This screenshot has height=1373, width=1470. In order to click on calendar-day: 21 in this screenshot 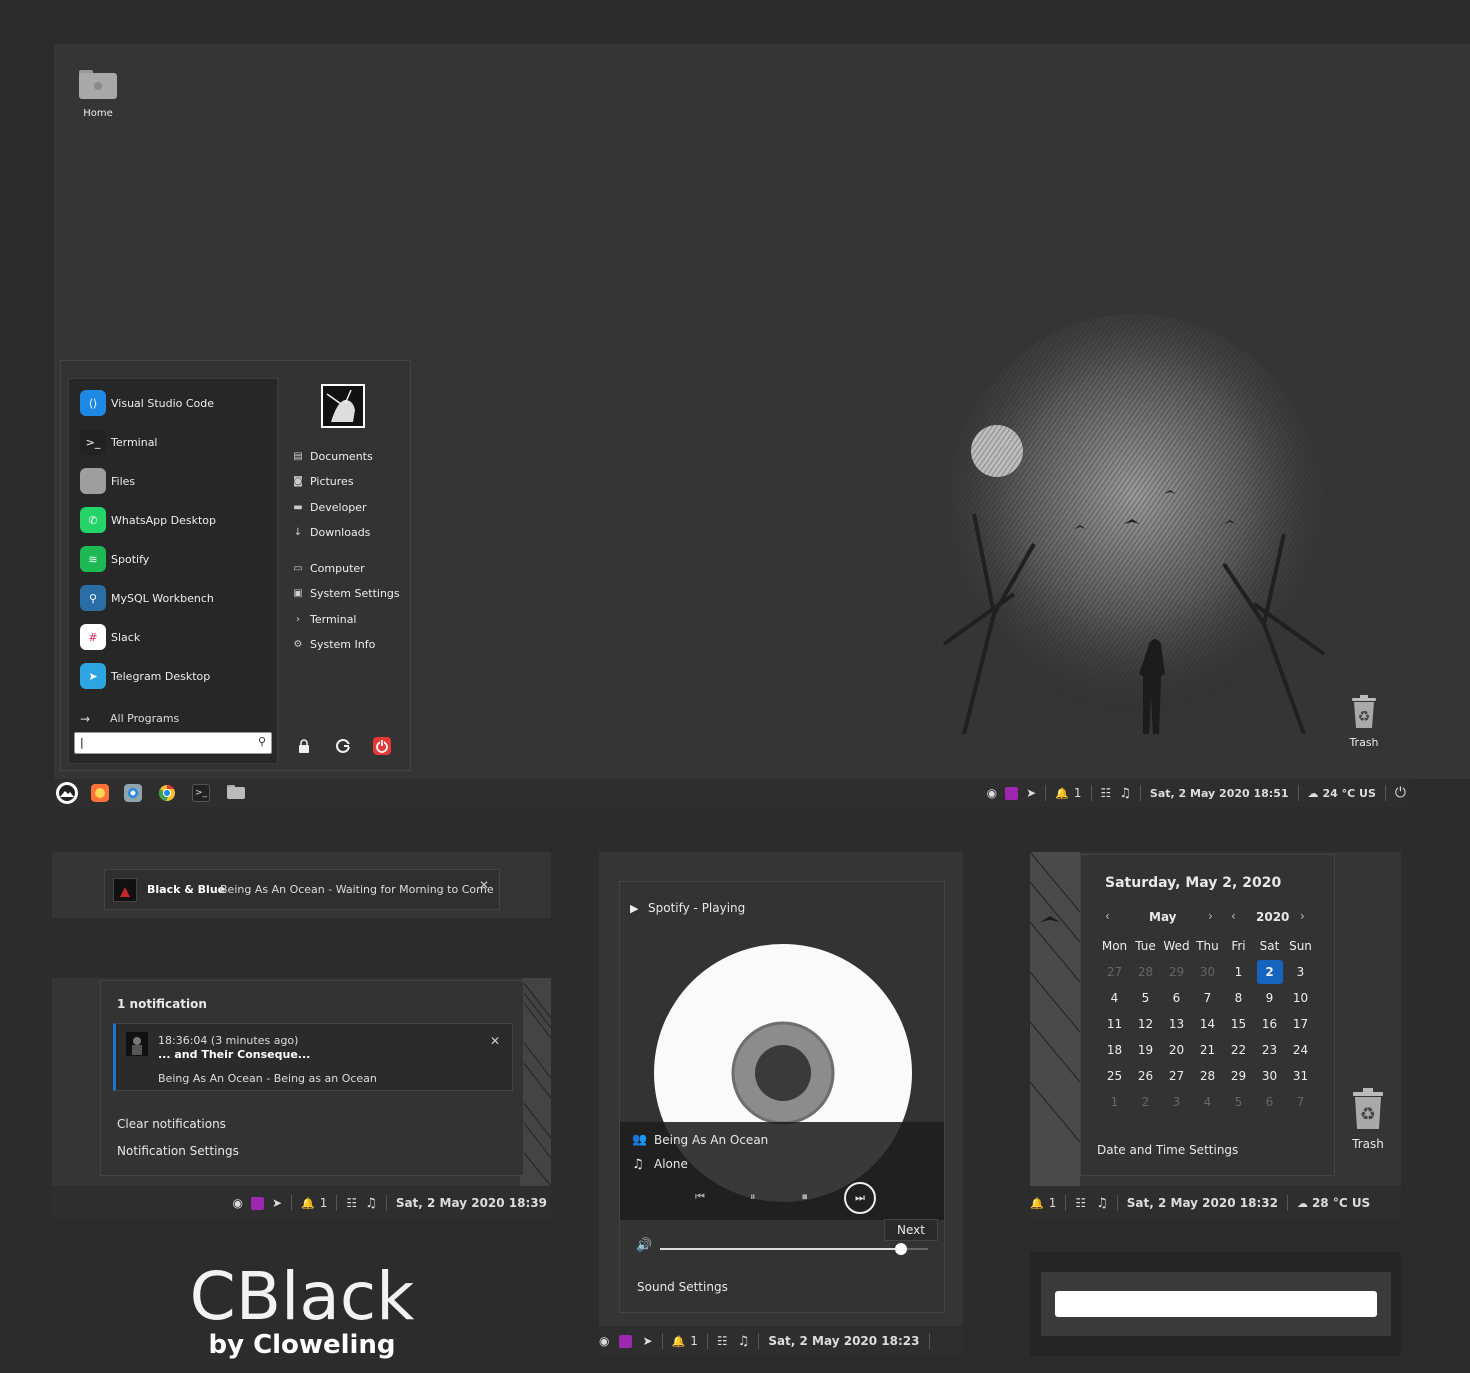, I will do `click(1207, 1050)`.